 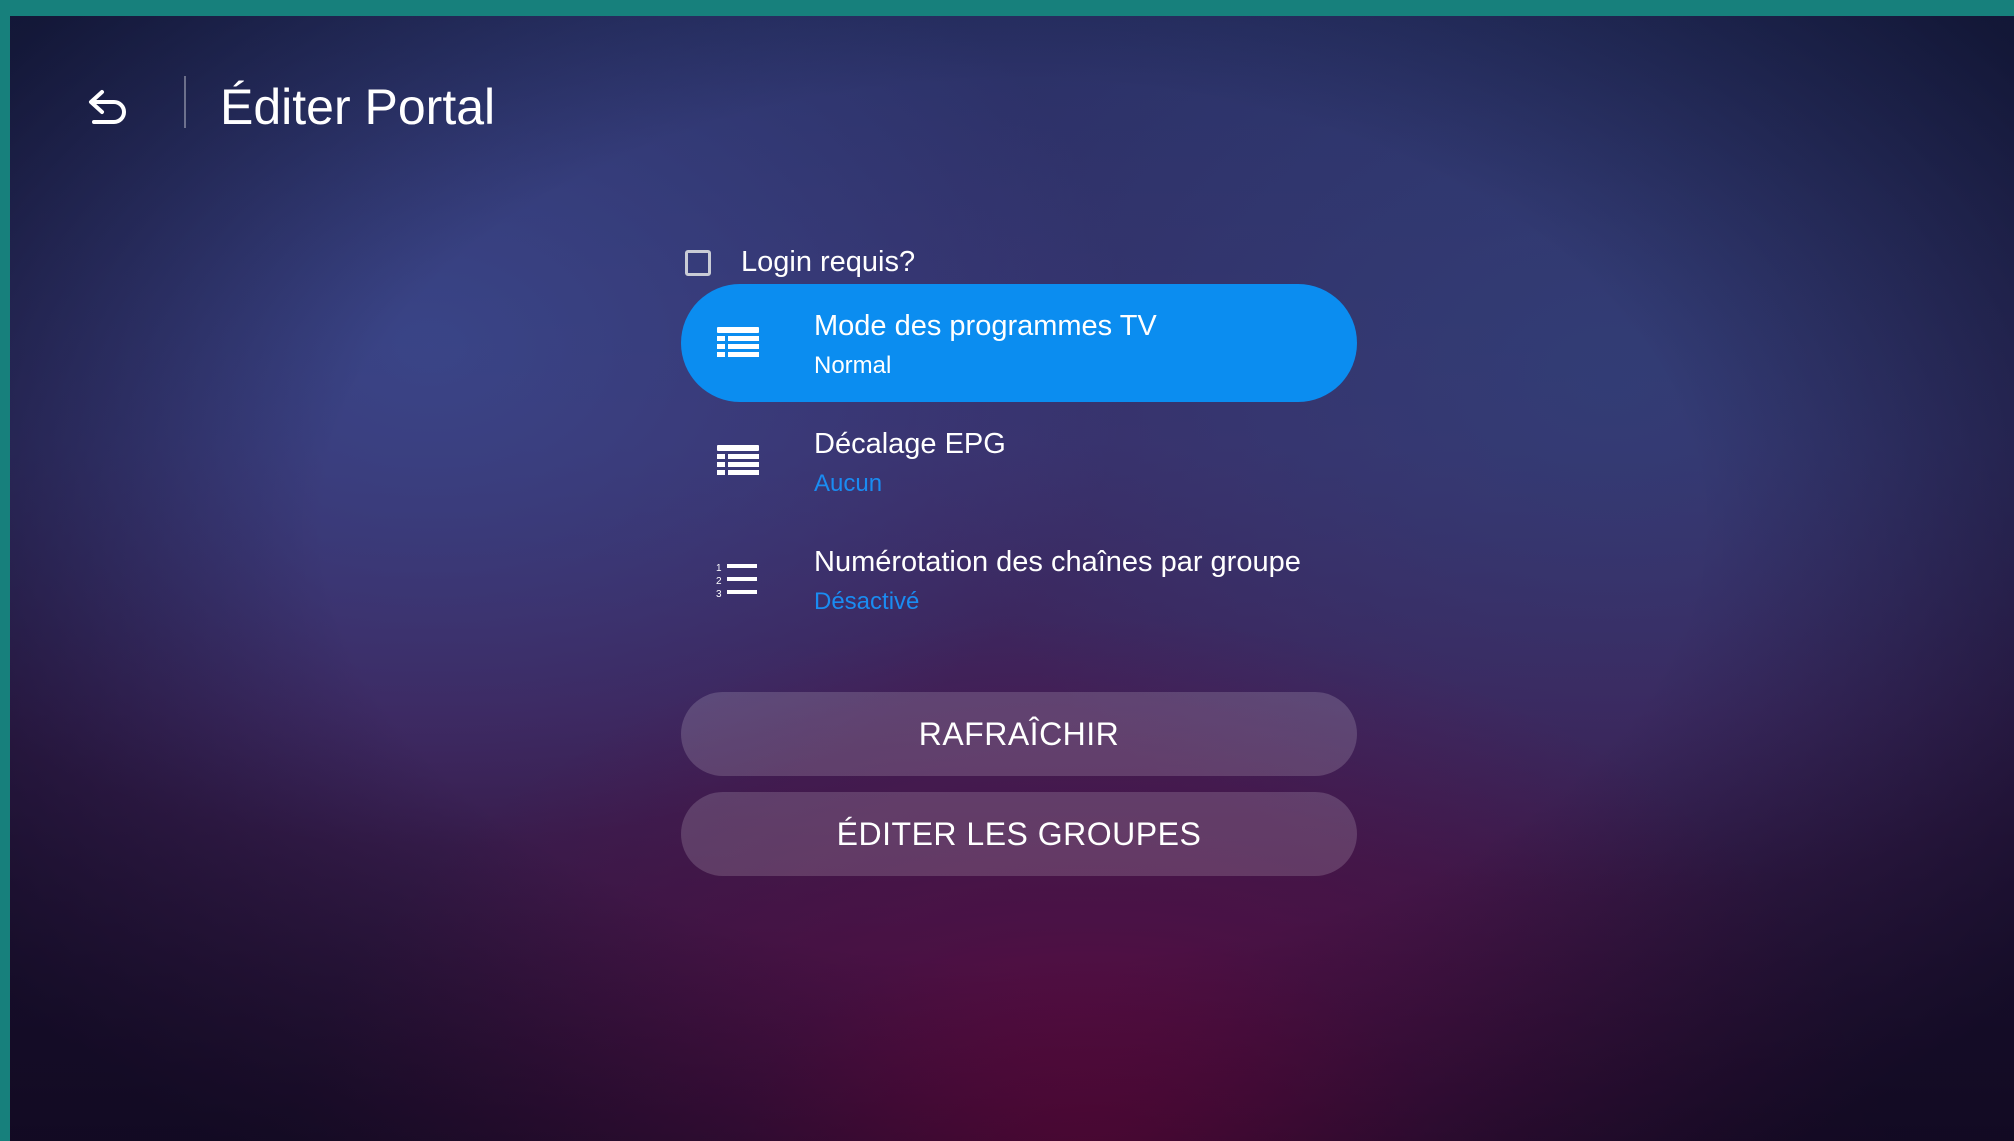 What do you see at coordinates (698, 262) in the screenshot?
I see `login-required-checkbox` at bounding box center [698, 262].